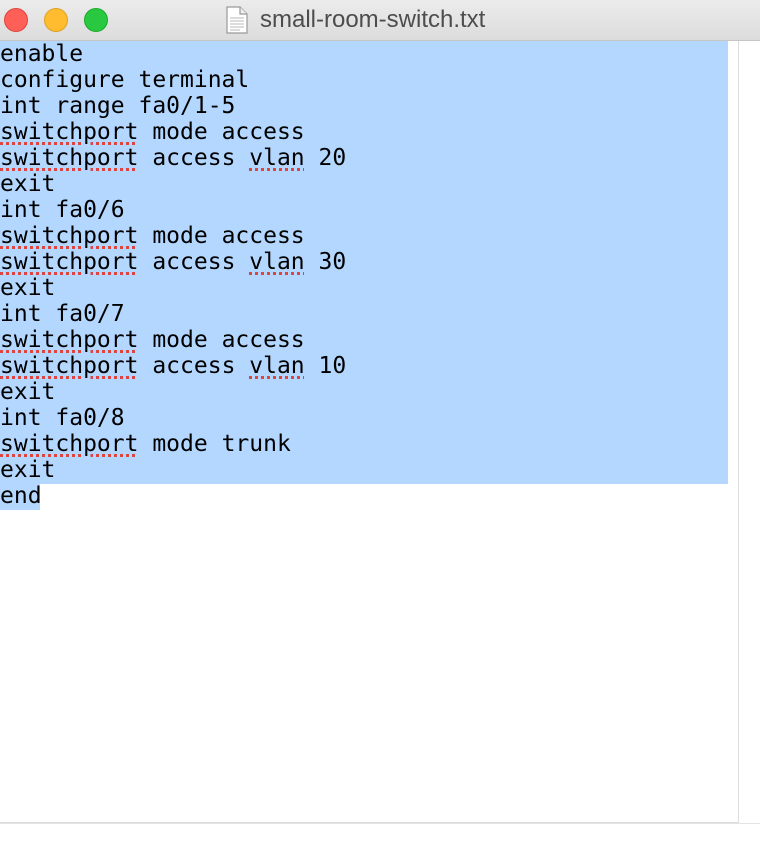 The height and width of the screenshot is (852, 760). I want to click on scroll-gutter, so click(749, 431).